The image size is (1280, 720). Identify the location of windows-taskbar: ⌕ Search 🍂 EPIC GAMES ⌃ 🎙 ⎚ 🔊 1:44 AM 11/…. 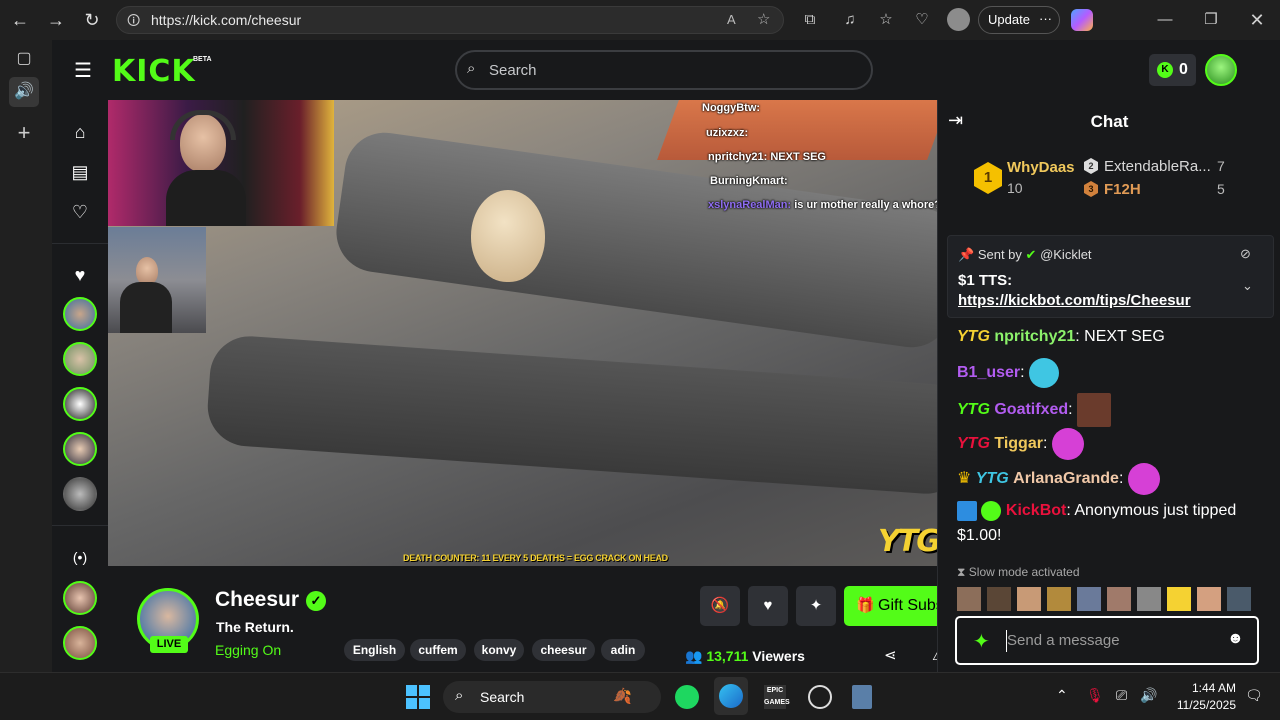
(640, 696).